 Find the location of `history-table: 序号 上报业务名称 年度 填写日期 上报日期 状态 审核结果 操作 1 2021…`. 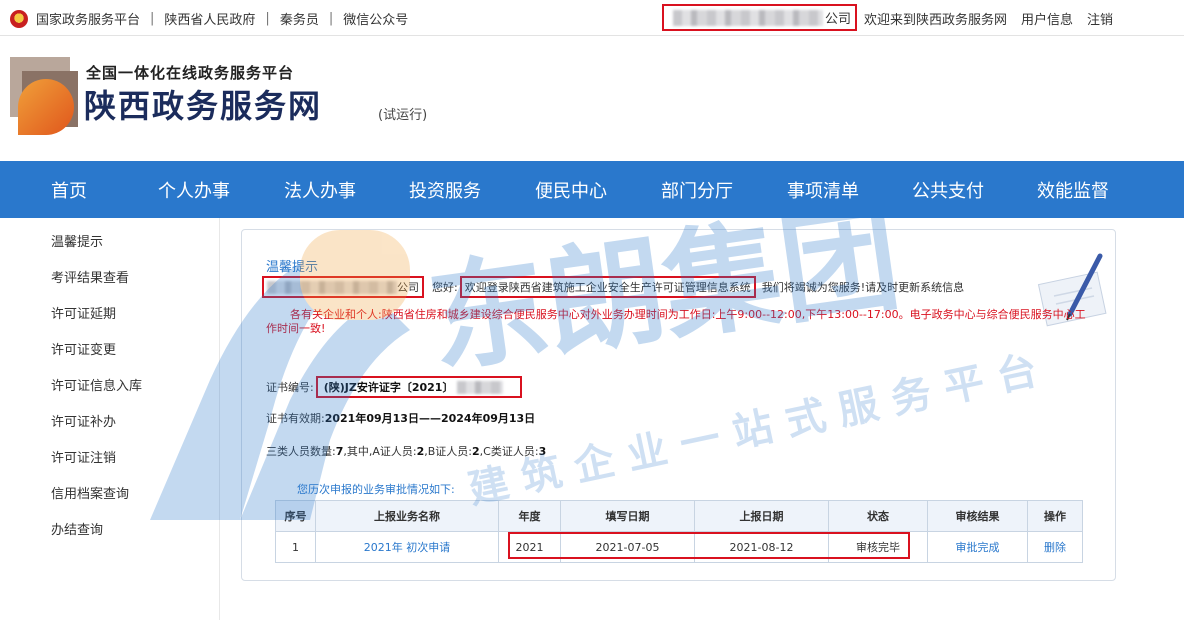

history-table: 序号 上报业务名称 年度 填写日期 上报日期 状态 审核结果 操作 1 2021… is located at coordinates (679, 531).